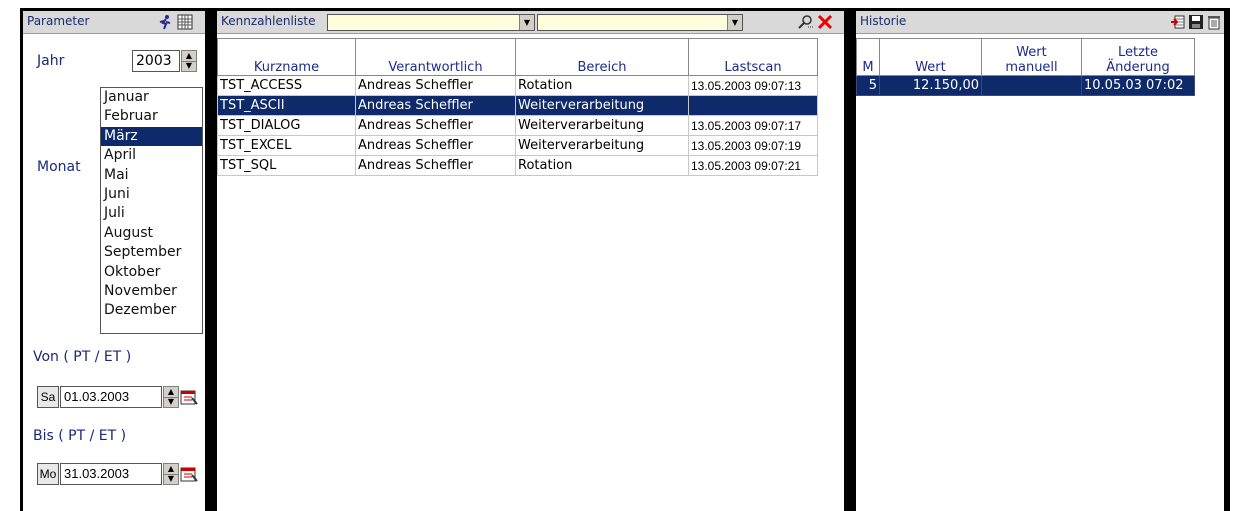 The image size is (1245, 511). What do you see at coordinates (868, 85) in the screenshot?
I see `cell-m: 5` at bounding box center [868, 85].